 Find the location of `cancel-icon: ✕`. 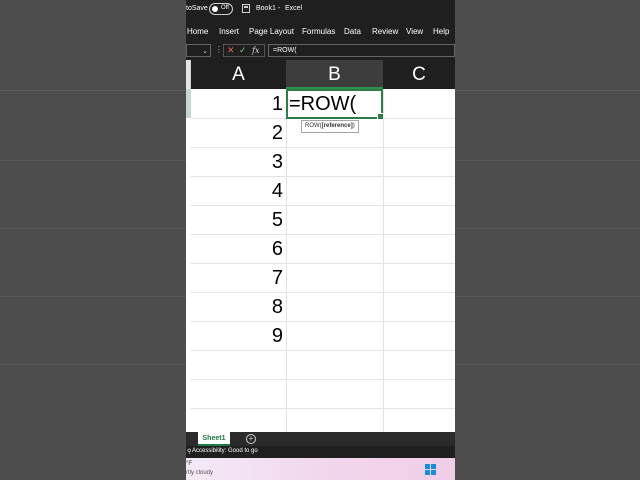

cancel-icon: ✕ is located at coordinates (231, 50).